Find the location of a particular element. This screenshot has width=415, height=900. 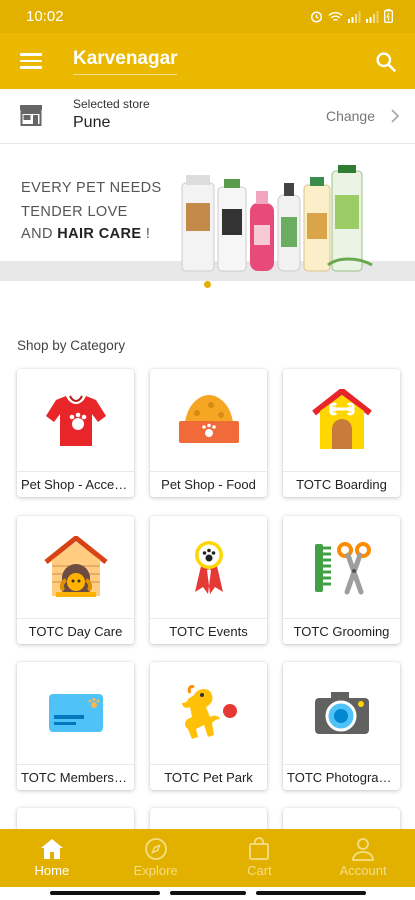

chevron-right-icon is located at coordinates (395, 116).